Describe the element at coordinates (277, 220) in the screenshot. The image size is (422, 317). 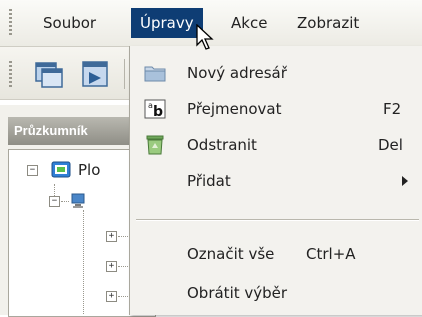
I see `menu-separator` at that location.